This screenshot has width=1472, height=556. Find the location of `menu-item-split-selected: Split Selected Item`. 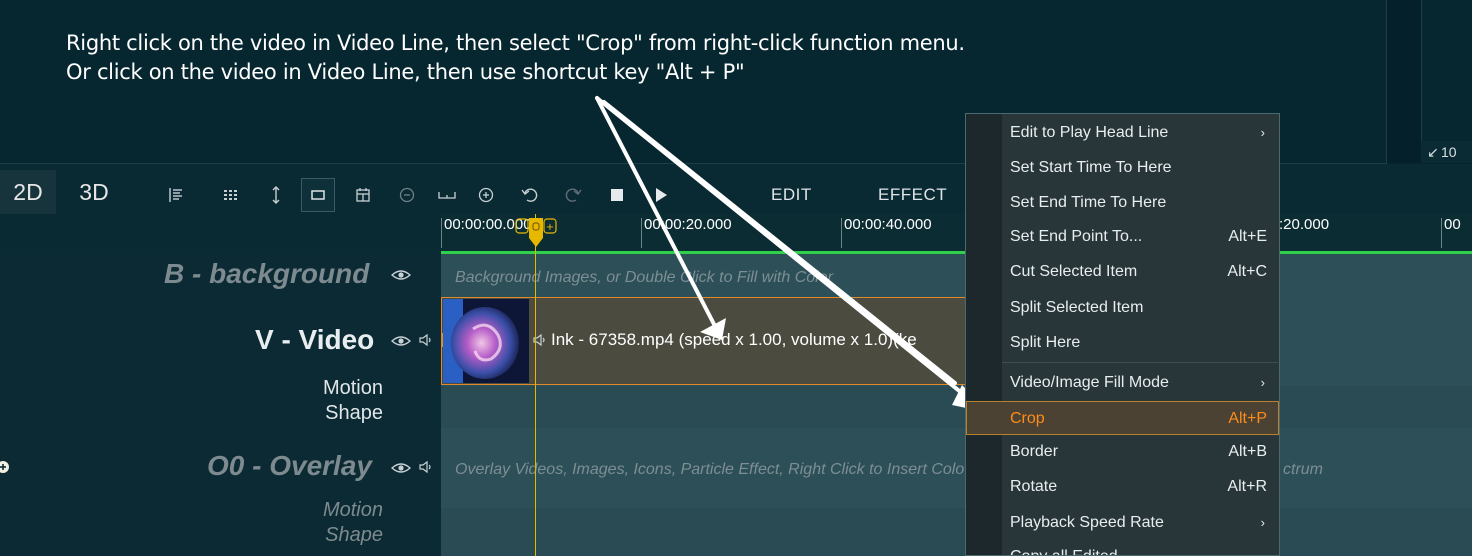

menu-item-split-selected: Split Selected Item is located at coordinates (1122, 308).